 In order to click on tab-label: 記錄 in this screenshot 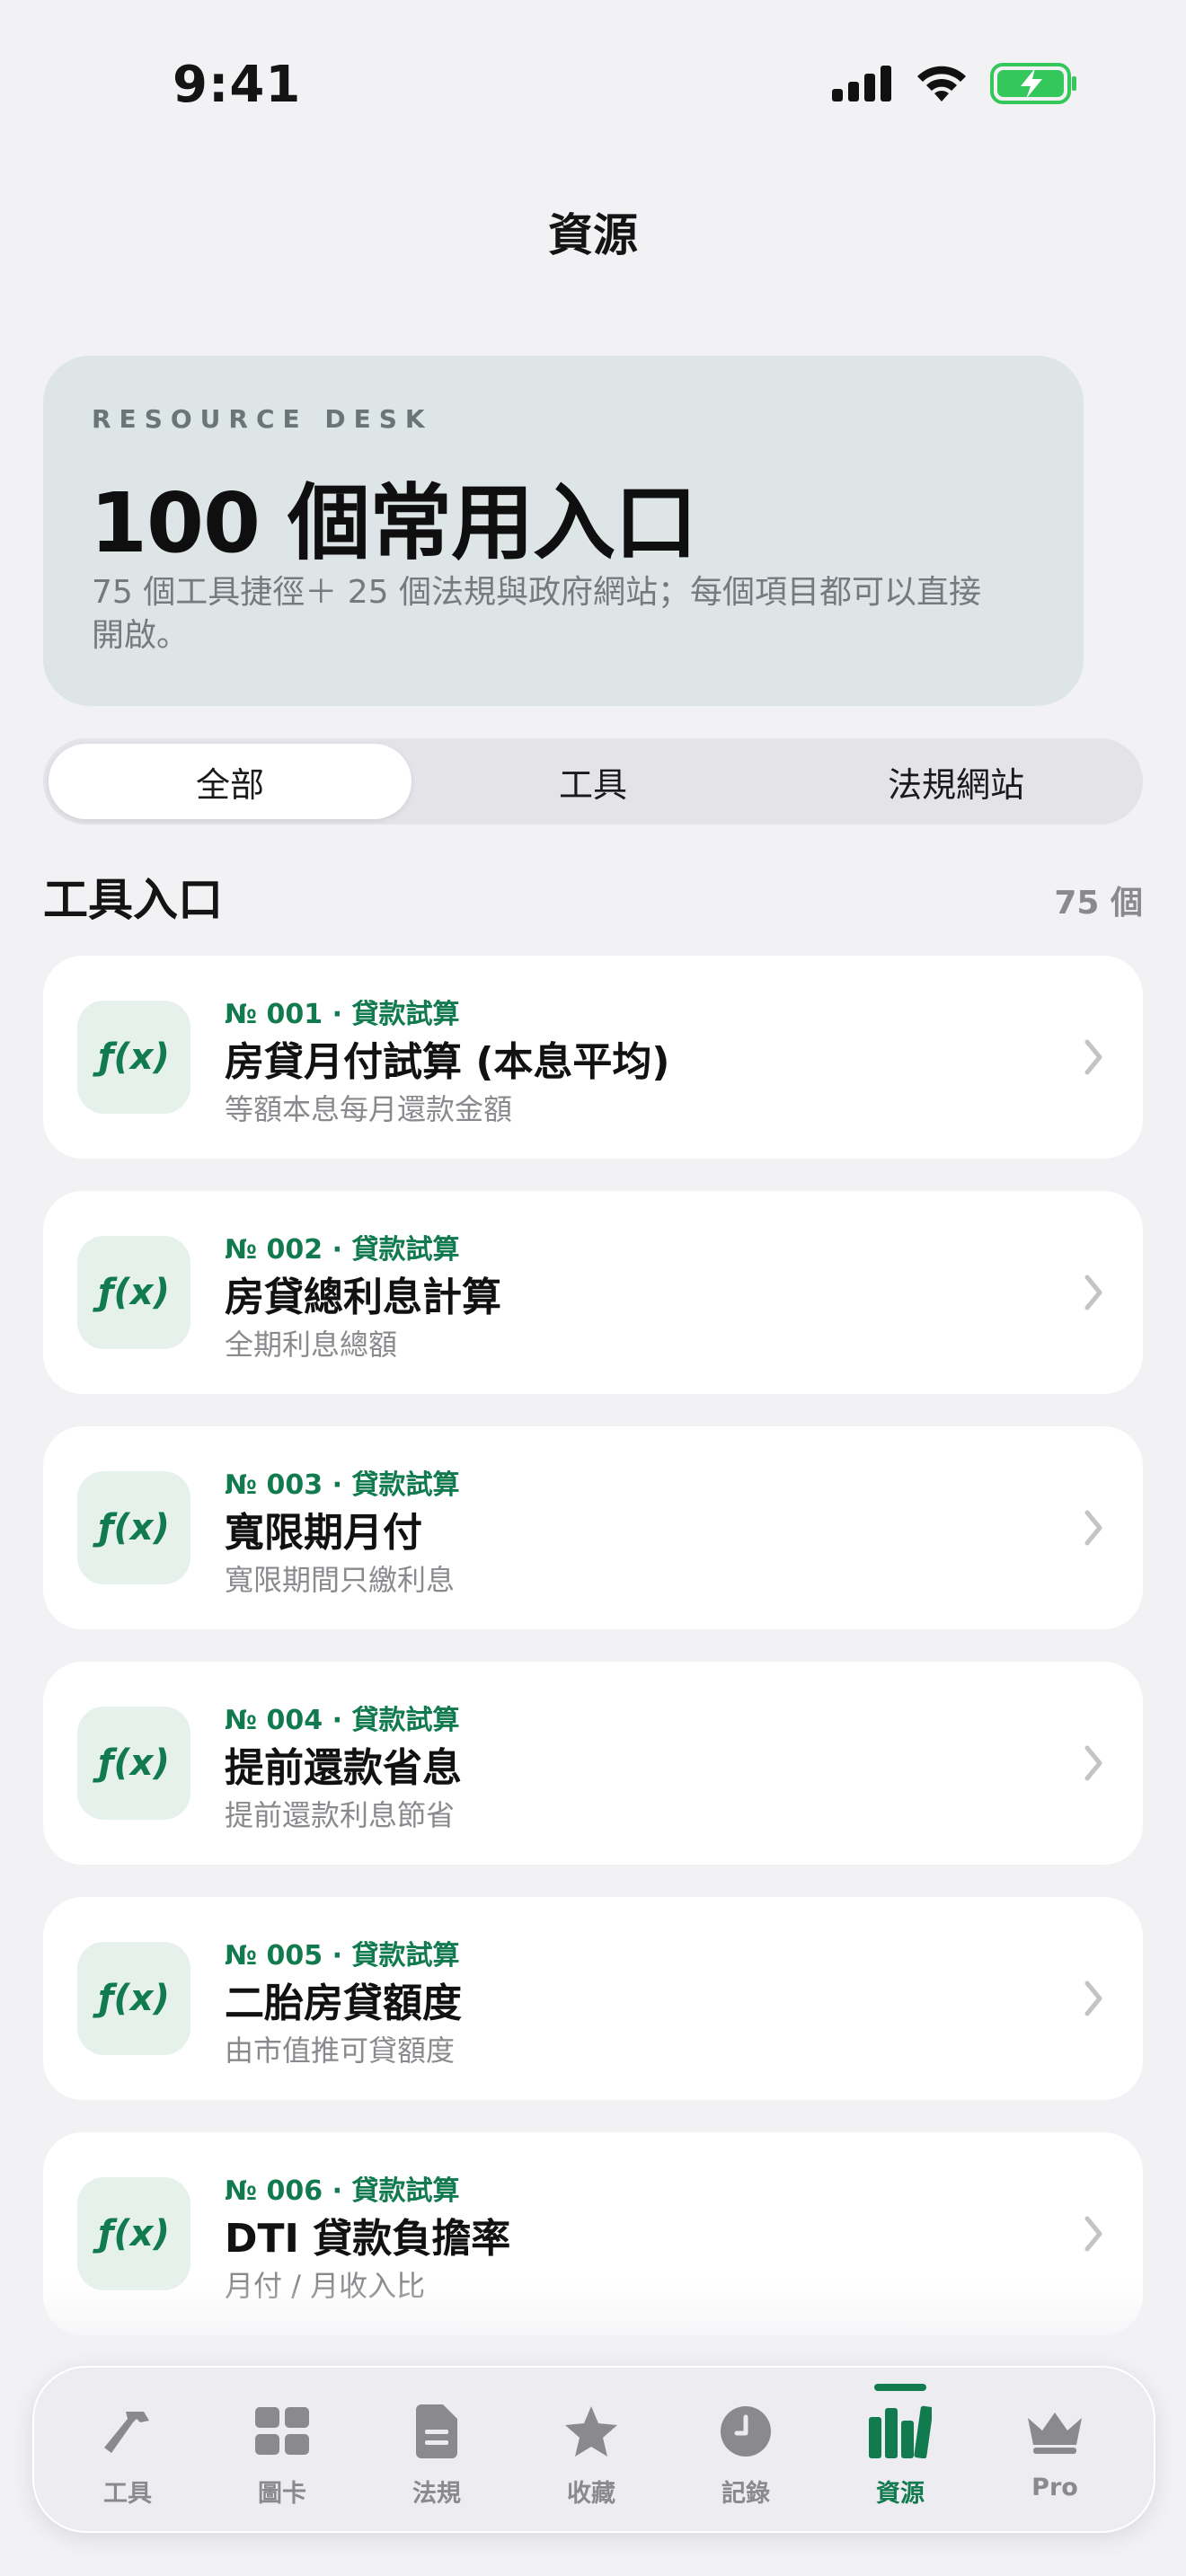, I will do `click(745, 2494)`.